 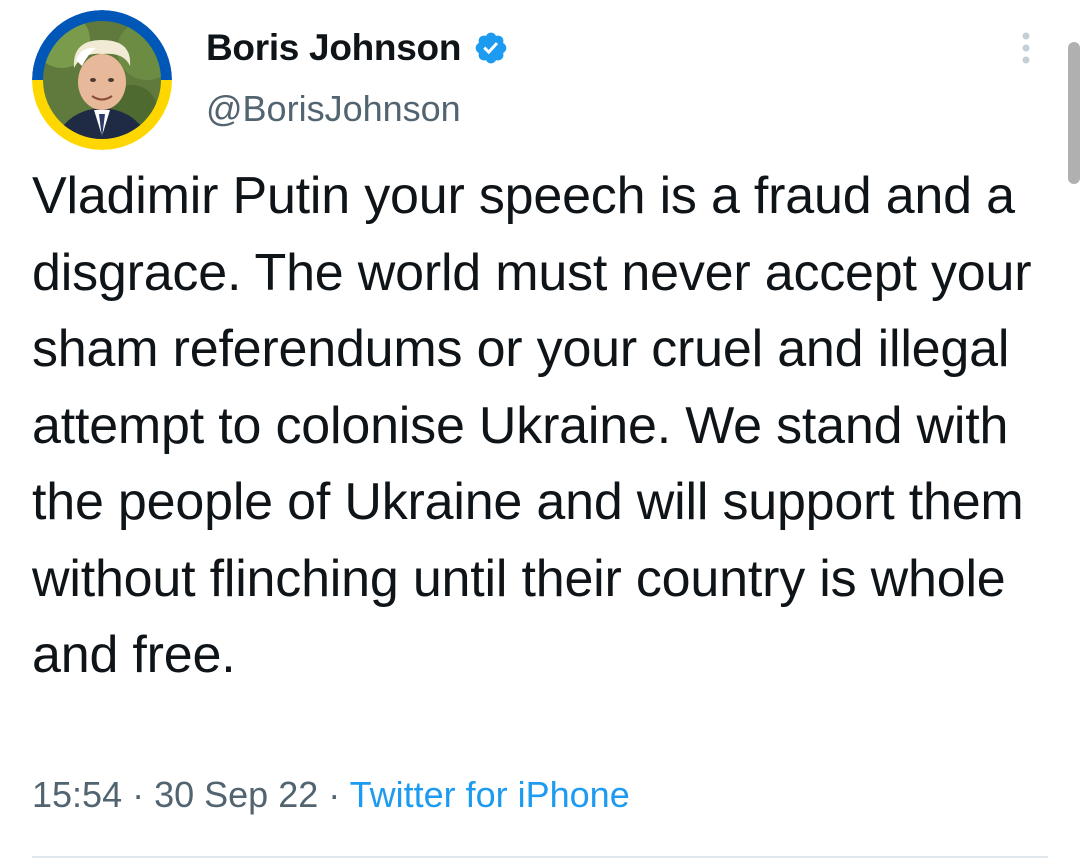 I want to click on tweet-meta: 15:54 · 30 Sep 22 · Twitter for iPhone, so click(x=331, y=795).